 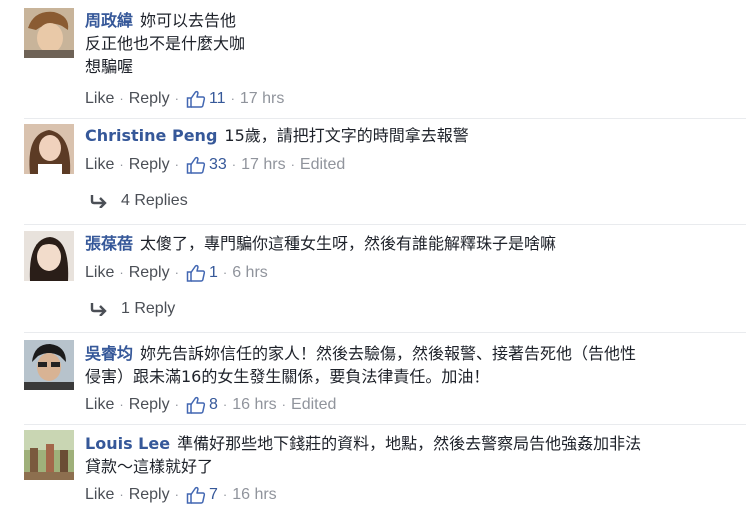 What do you see at coordinates (109, 66) in the screenshot?
I see `comment-text: 想騙喔` at bounding box center [109, 66].